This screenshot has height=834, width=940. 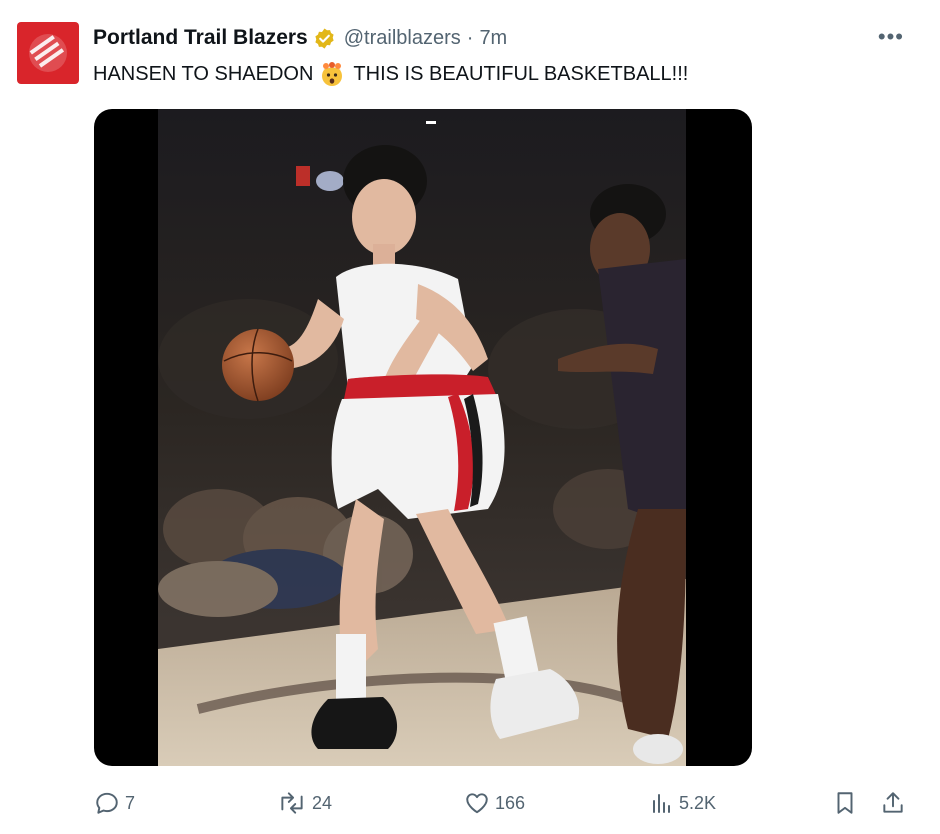 I want to click on share-icon, so click(x=893, y=802).